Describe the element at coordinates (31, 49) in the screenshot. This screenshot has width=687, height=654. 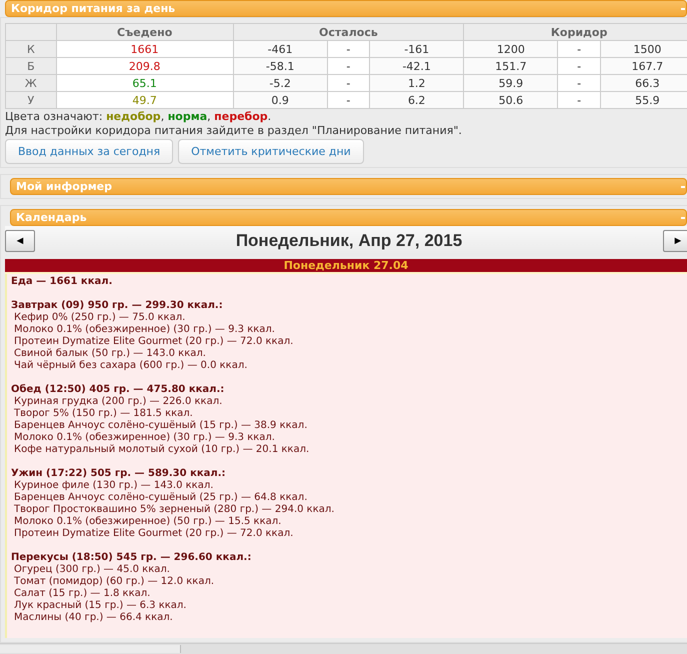
I see `row-label: К` at that location.